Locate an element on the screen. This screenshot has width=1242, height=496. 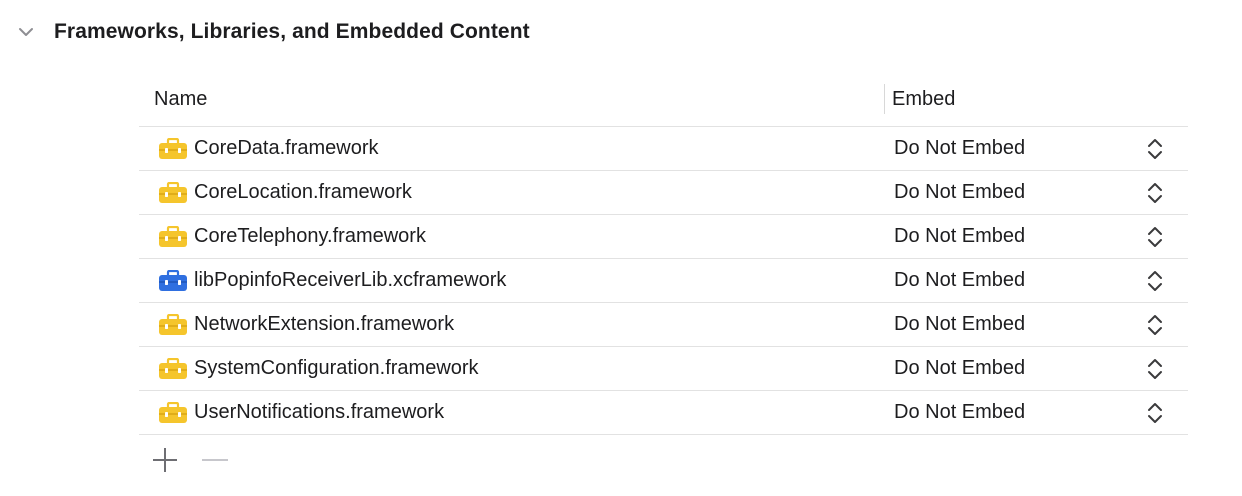
column-divider is located at coordinates (884, 99).